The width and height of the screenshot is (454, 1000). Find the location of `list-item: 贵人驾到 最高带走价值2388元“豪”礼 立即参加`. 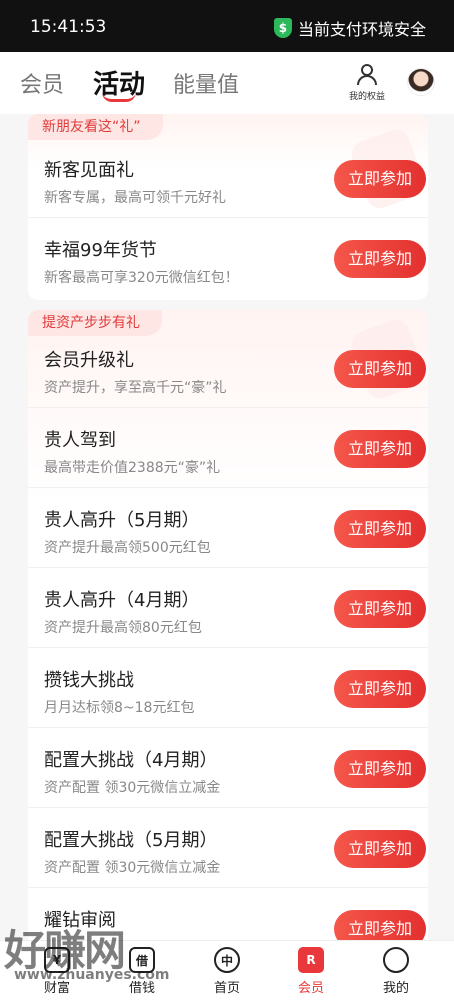

list-item: 贵人驾到 最高带走价值2388元“豪”礼 立即参加 is located at coordinates (228, 448).